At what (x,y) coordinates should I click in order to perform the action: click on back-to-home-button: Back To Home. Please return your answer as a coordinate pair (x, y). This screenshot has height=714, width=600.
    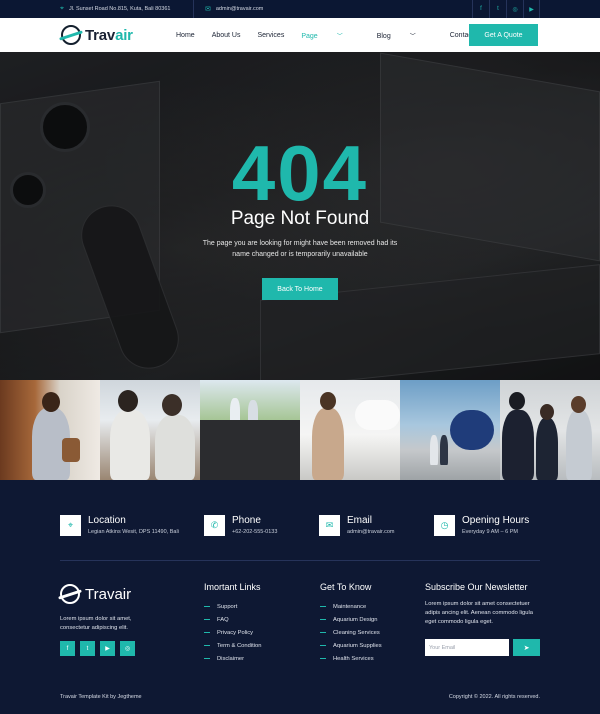
    Looking at the image, I should click on (300, 289).